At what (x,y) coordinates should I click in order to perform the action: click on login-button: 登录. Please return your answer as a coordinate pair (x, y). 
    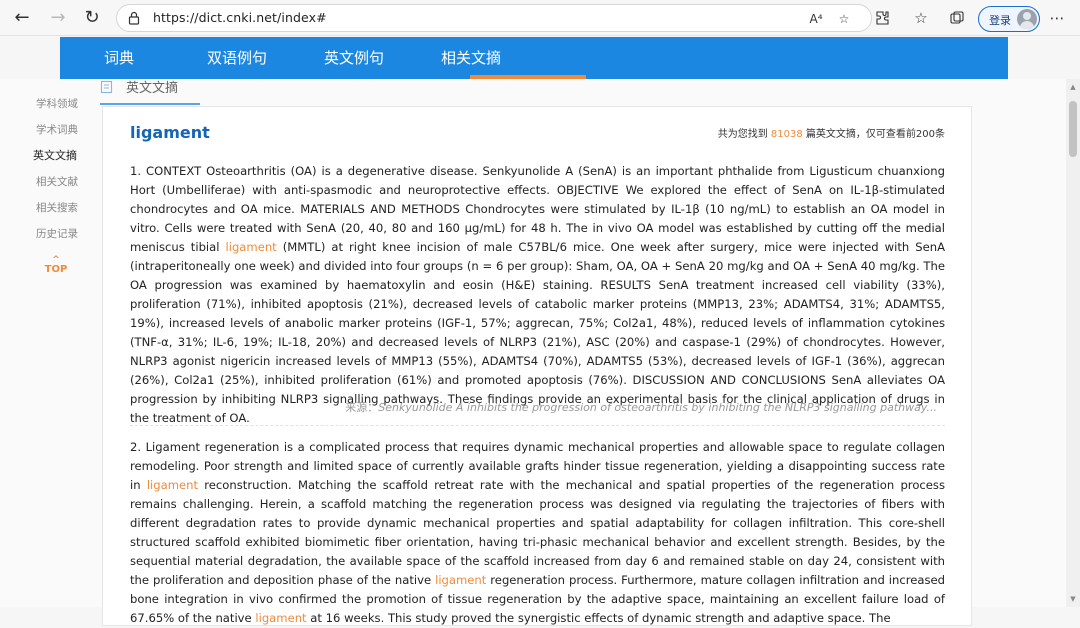
    Looking at the image, I should click on (1009, 19).